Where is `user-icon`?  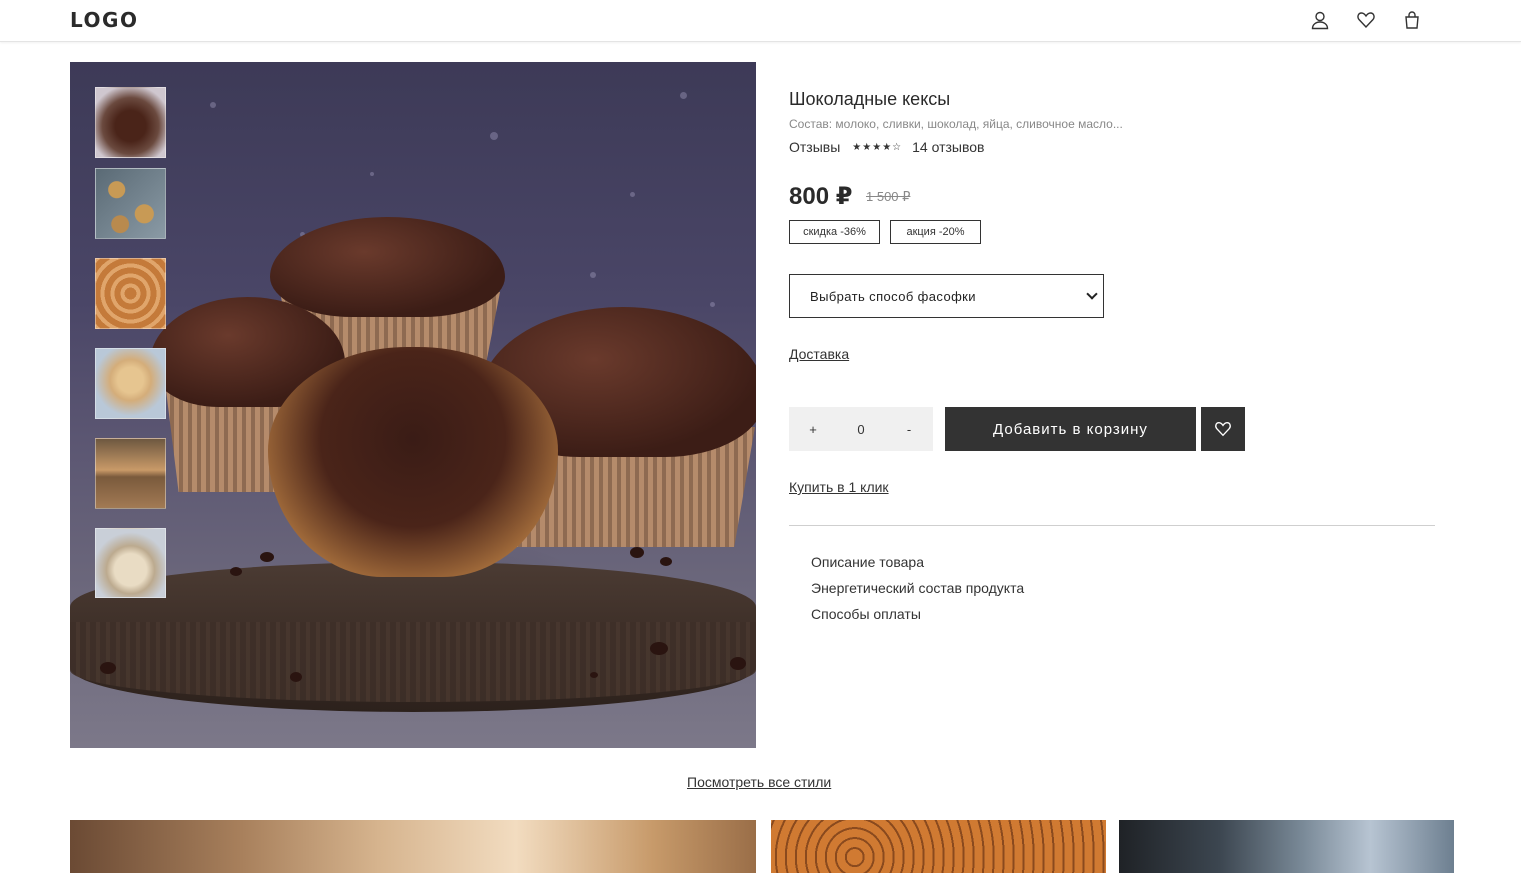
user-icon is located at coordinates (1320, 20).